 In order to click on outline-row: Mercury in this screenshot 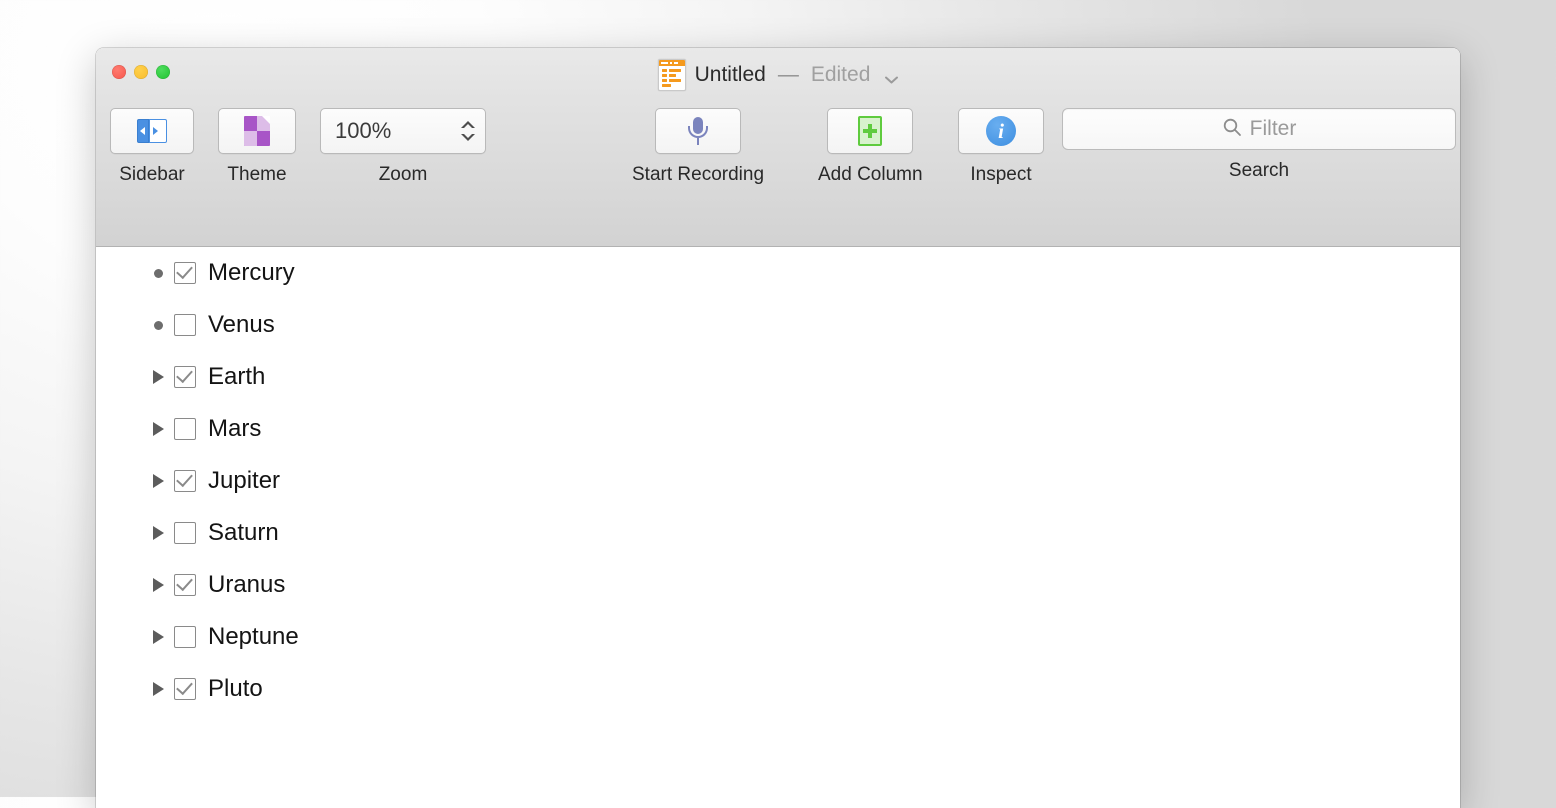, I will do `click(778, 273)`.